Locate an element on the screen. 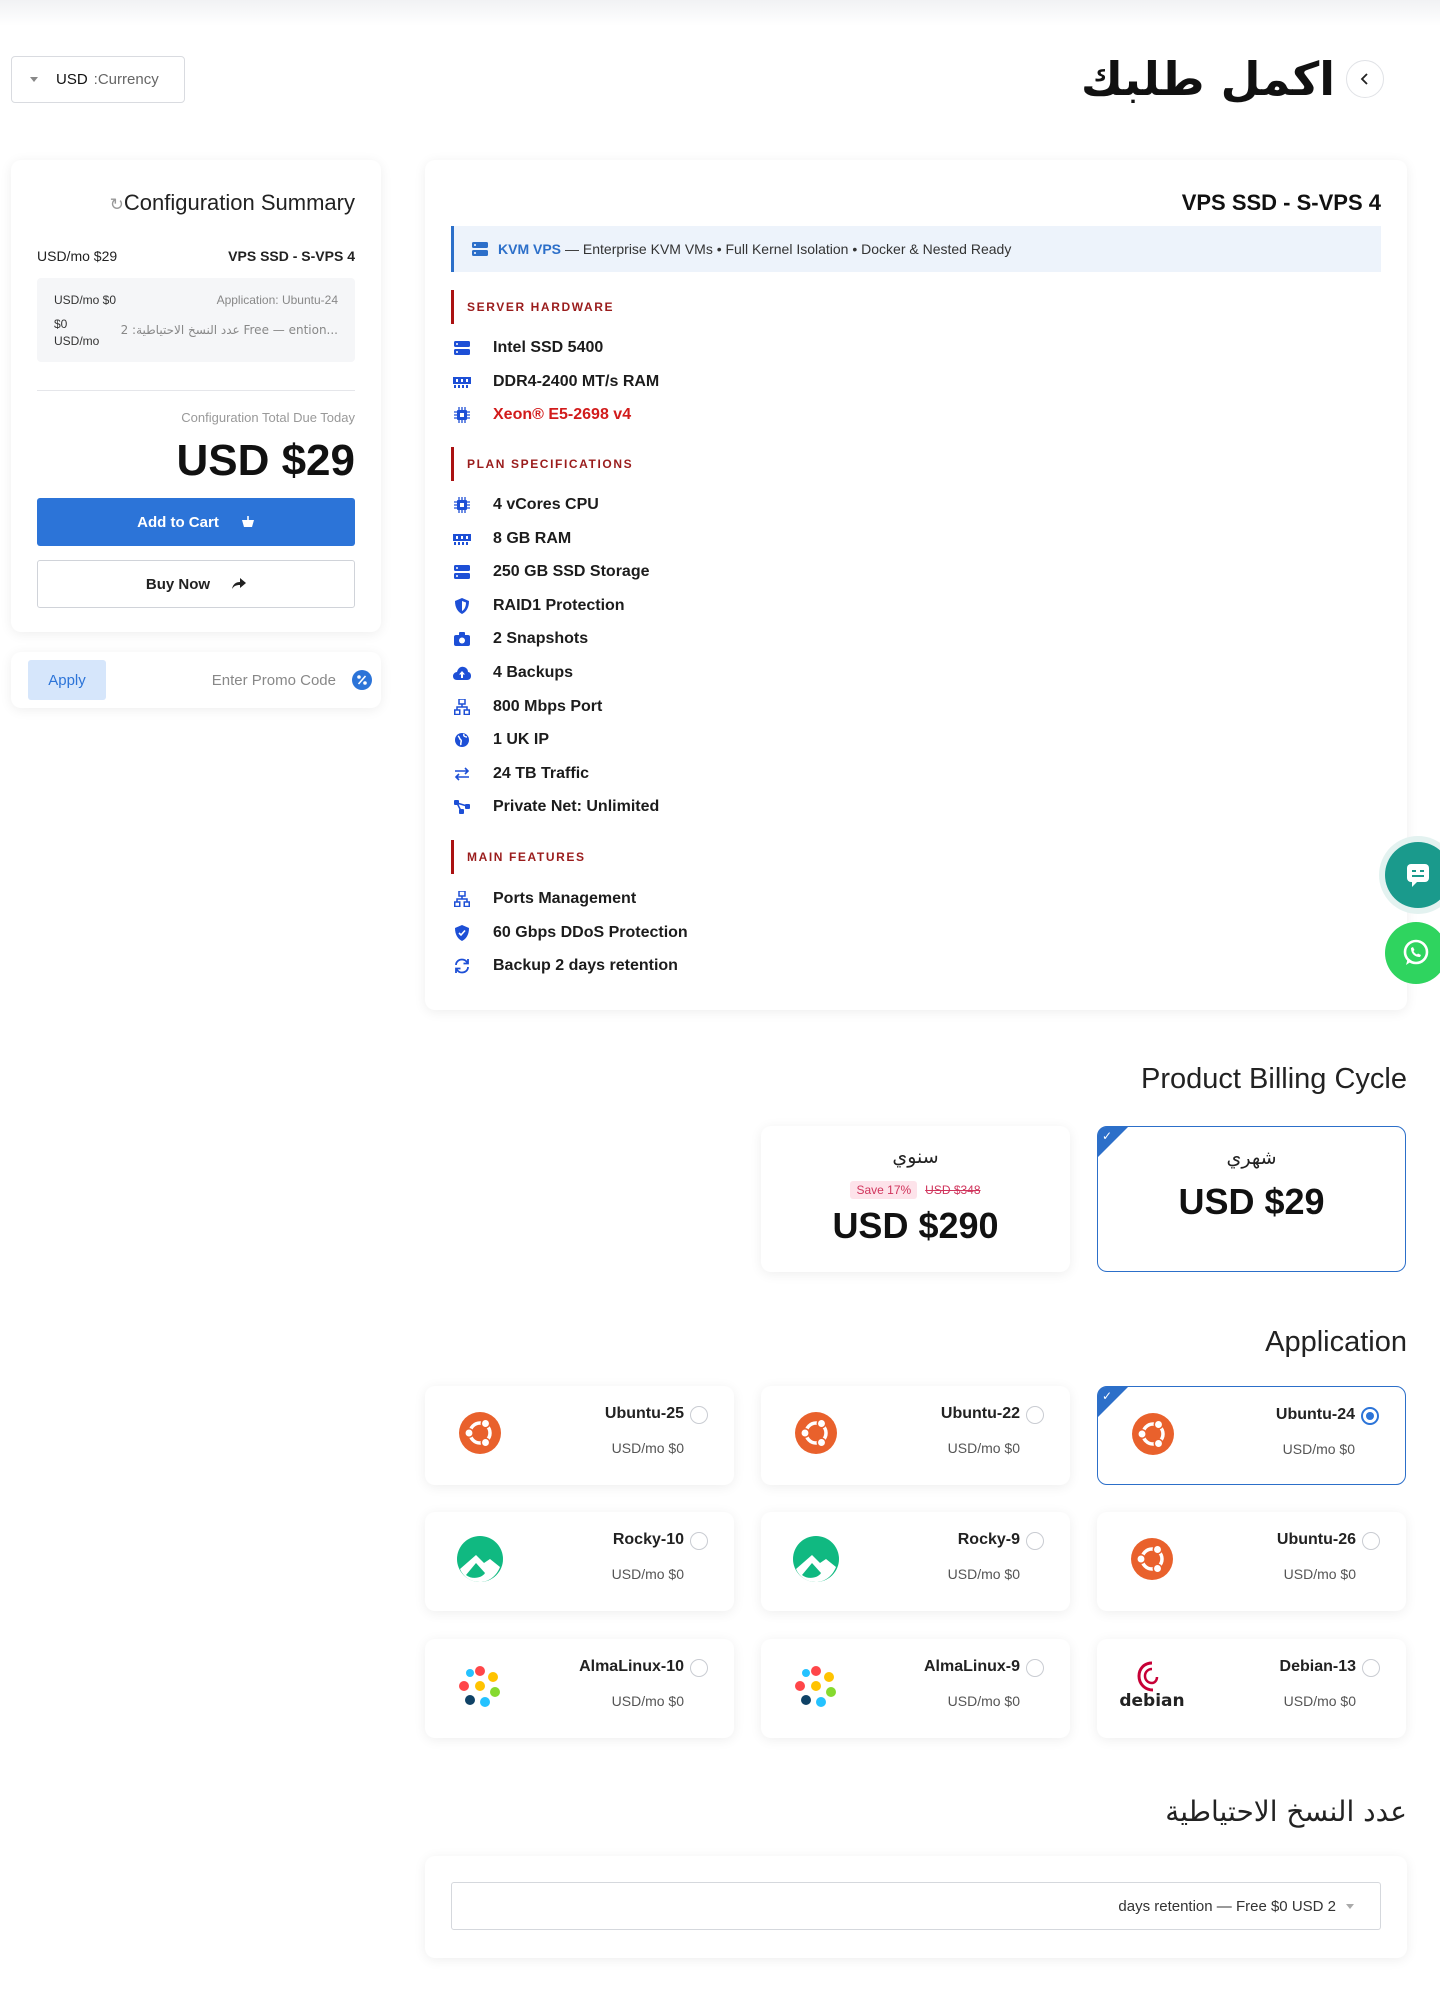 The image size is (1440, 1991). section-plan-specifications: PLAN SPECIFICATIONS is located at coordinates (542, 464).